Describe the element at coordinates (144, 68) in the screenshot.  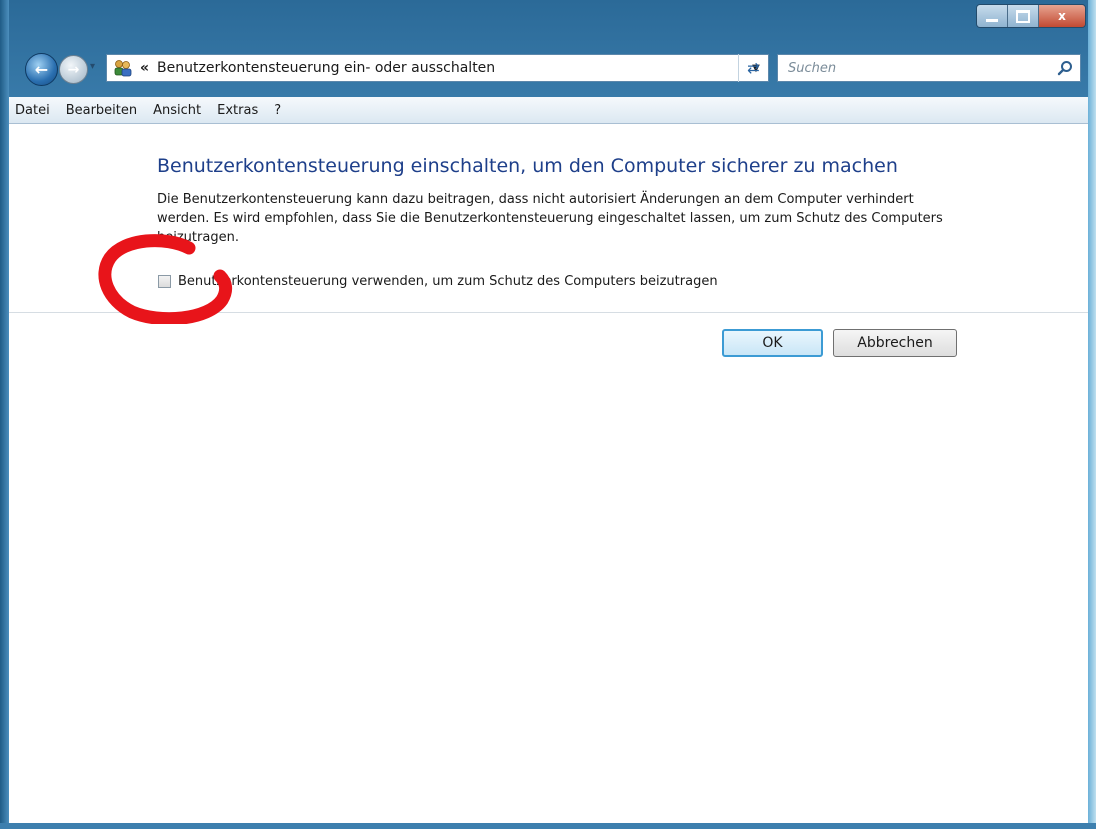
I see `breadcrumb-overflow-icon: «` at that location.